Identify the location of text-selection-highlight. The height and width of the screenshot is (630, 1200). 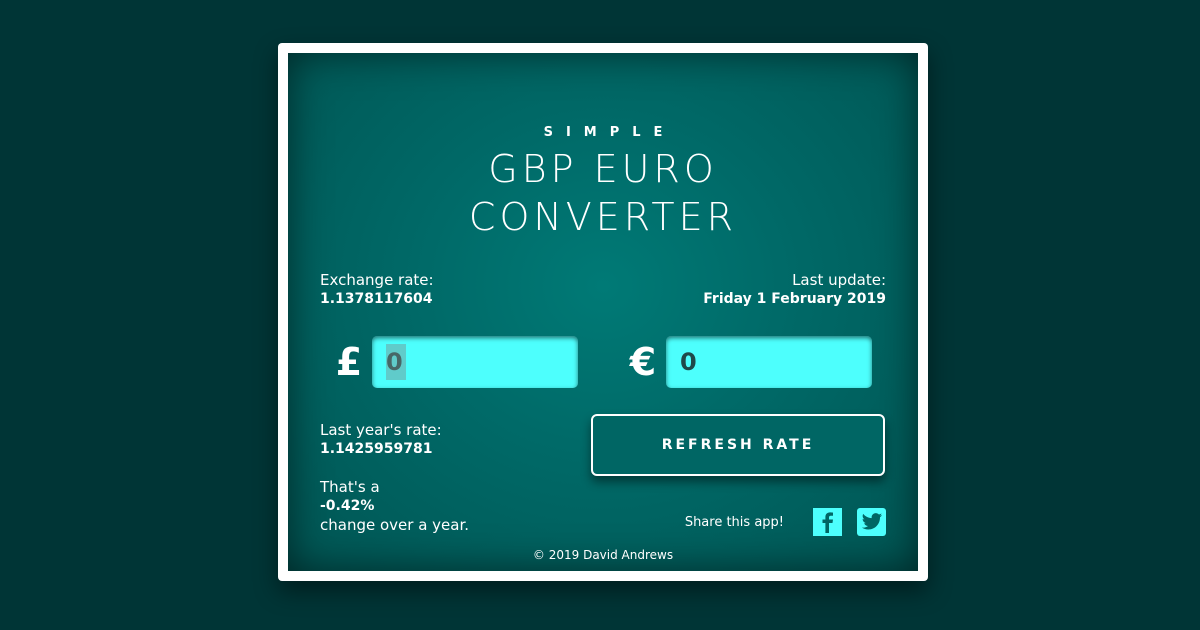
(396, 362).